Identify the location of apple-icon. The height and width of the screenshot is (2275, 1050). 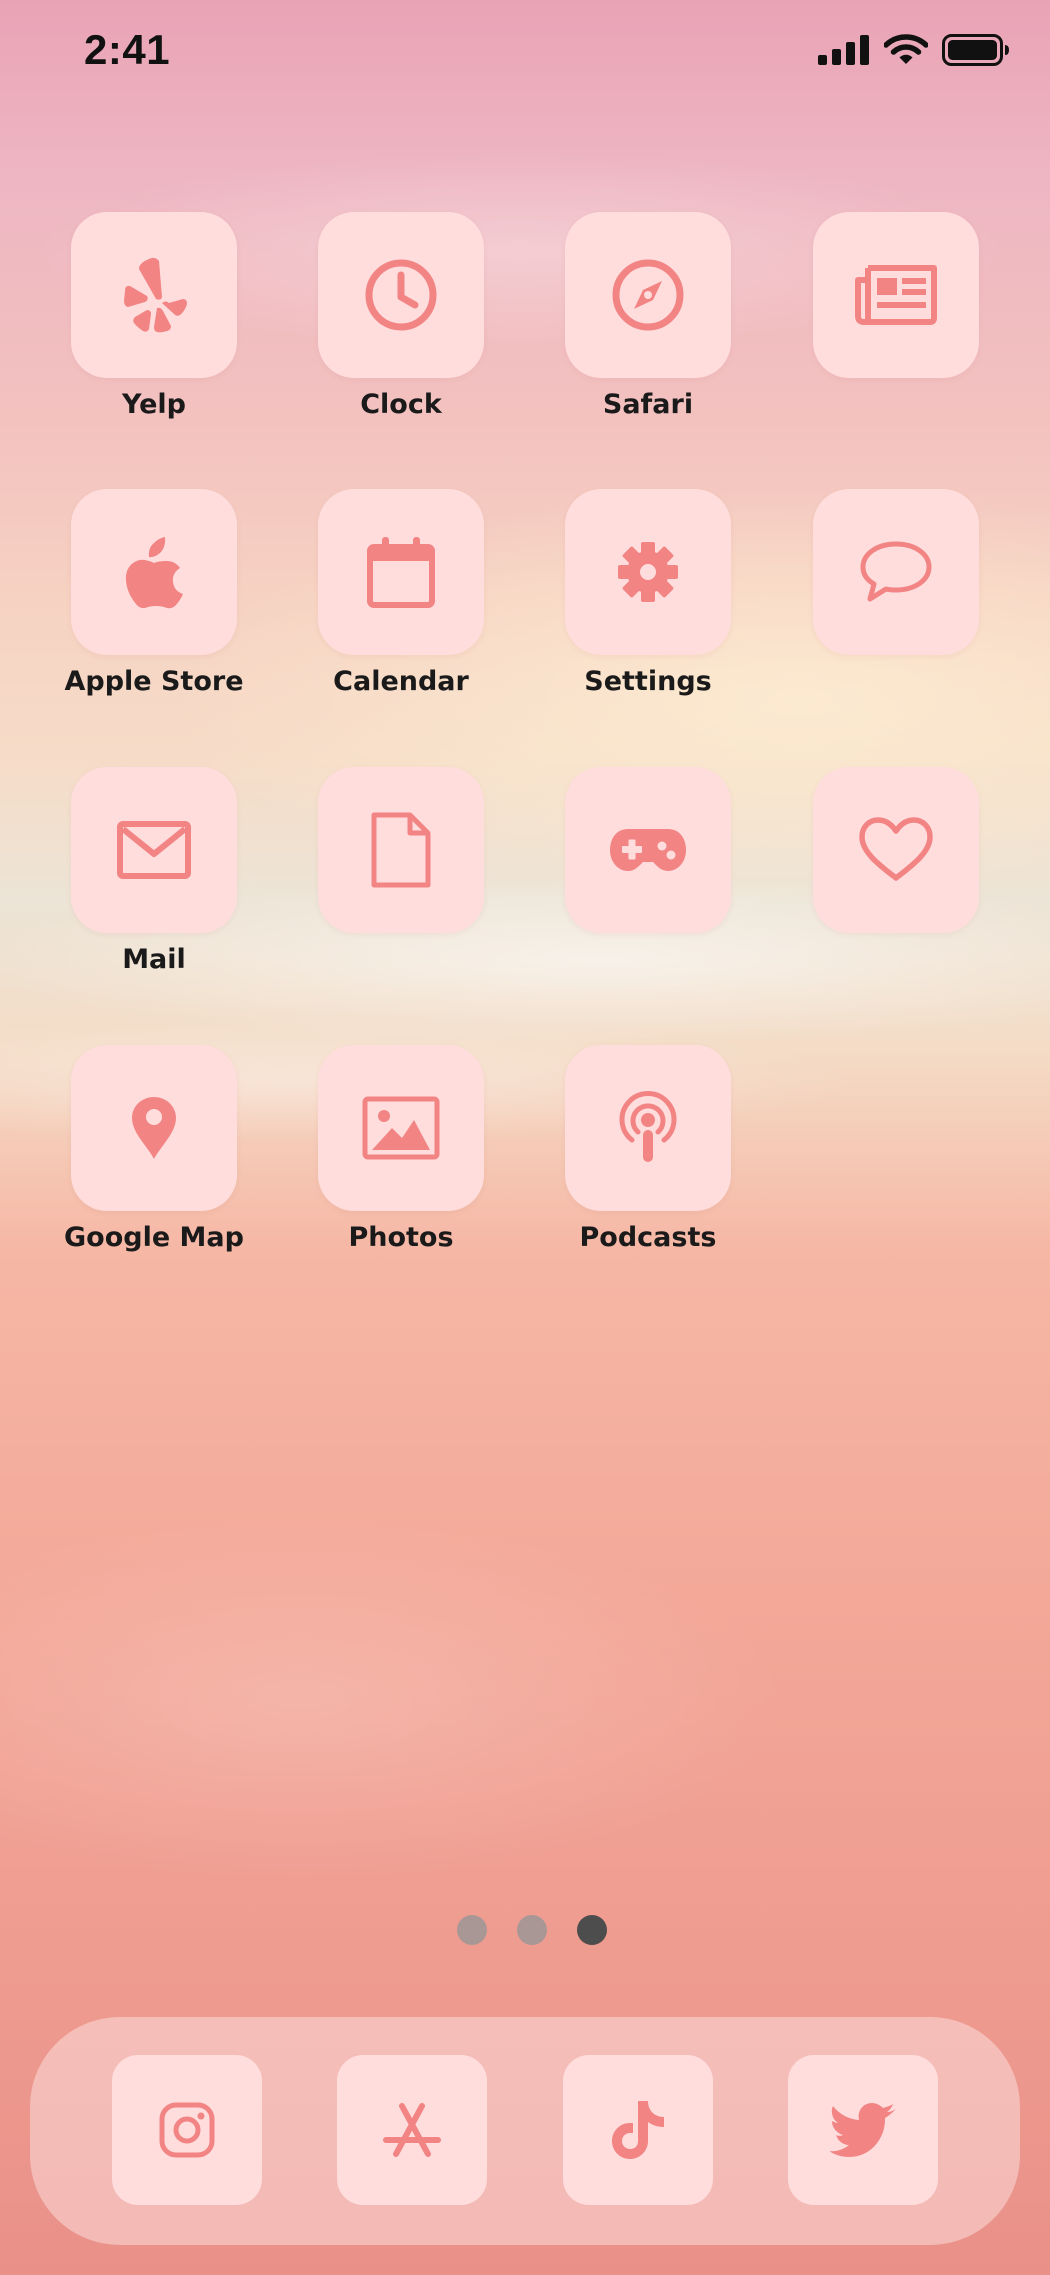
(154, 573).